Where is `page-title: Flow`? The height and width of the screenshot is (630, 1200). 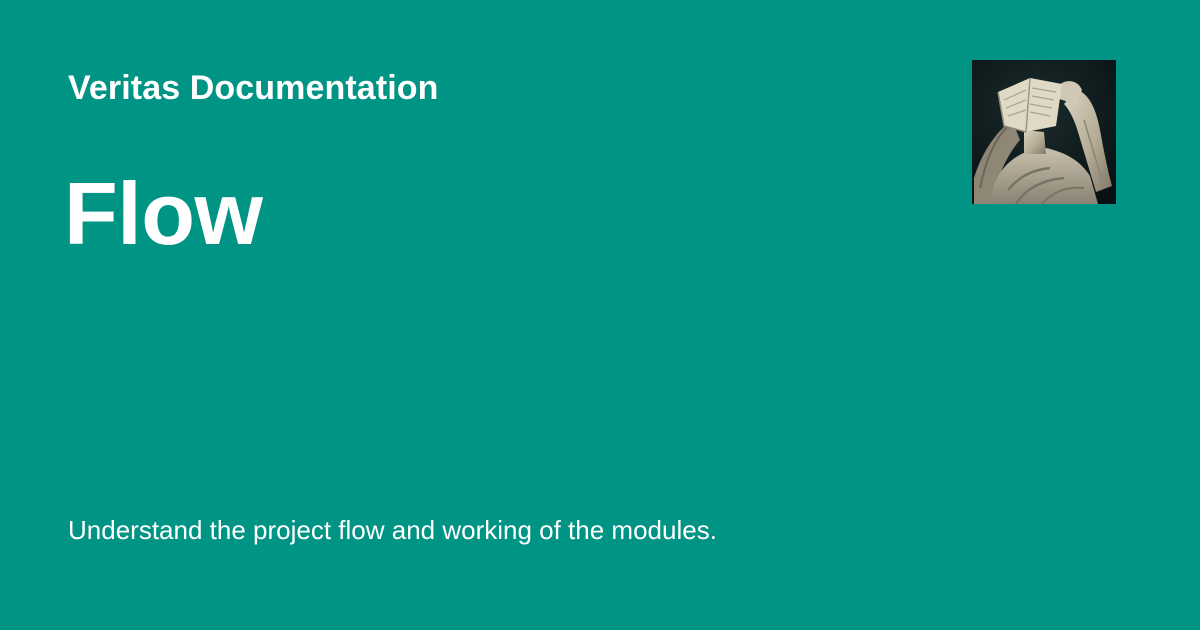 page-title: Flow is located at coordinates (163, 213).